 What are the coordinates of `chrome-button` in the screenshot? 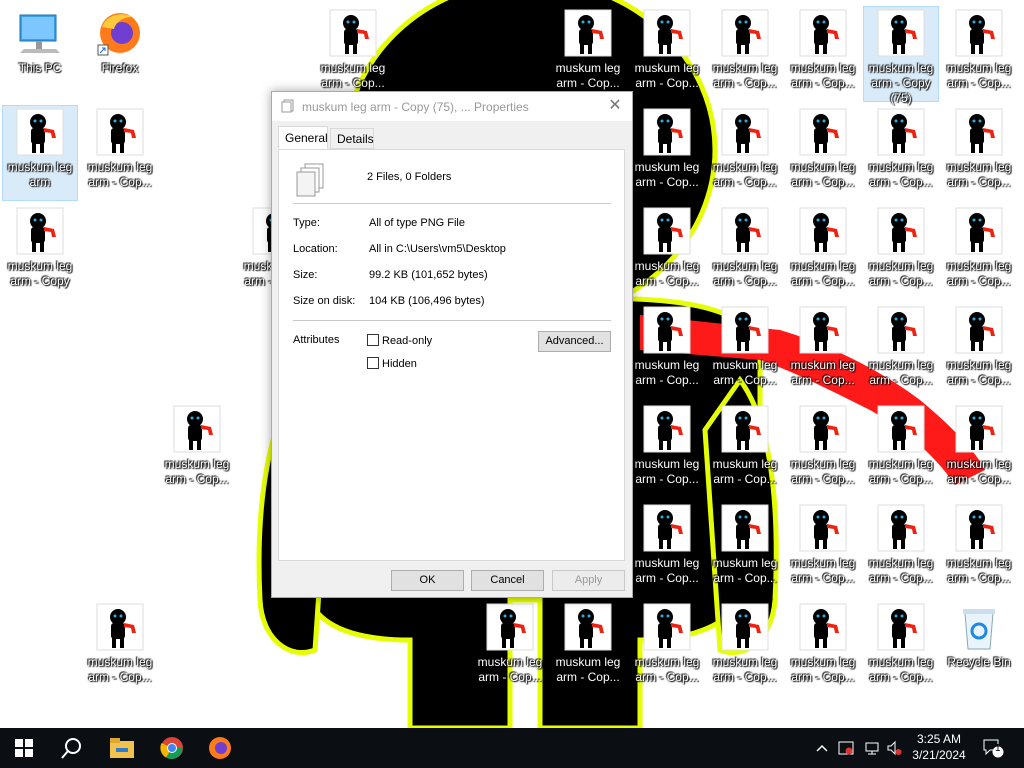 It's located at (172, 748).